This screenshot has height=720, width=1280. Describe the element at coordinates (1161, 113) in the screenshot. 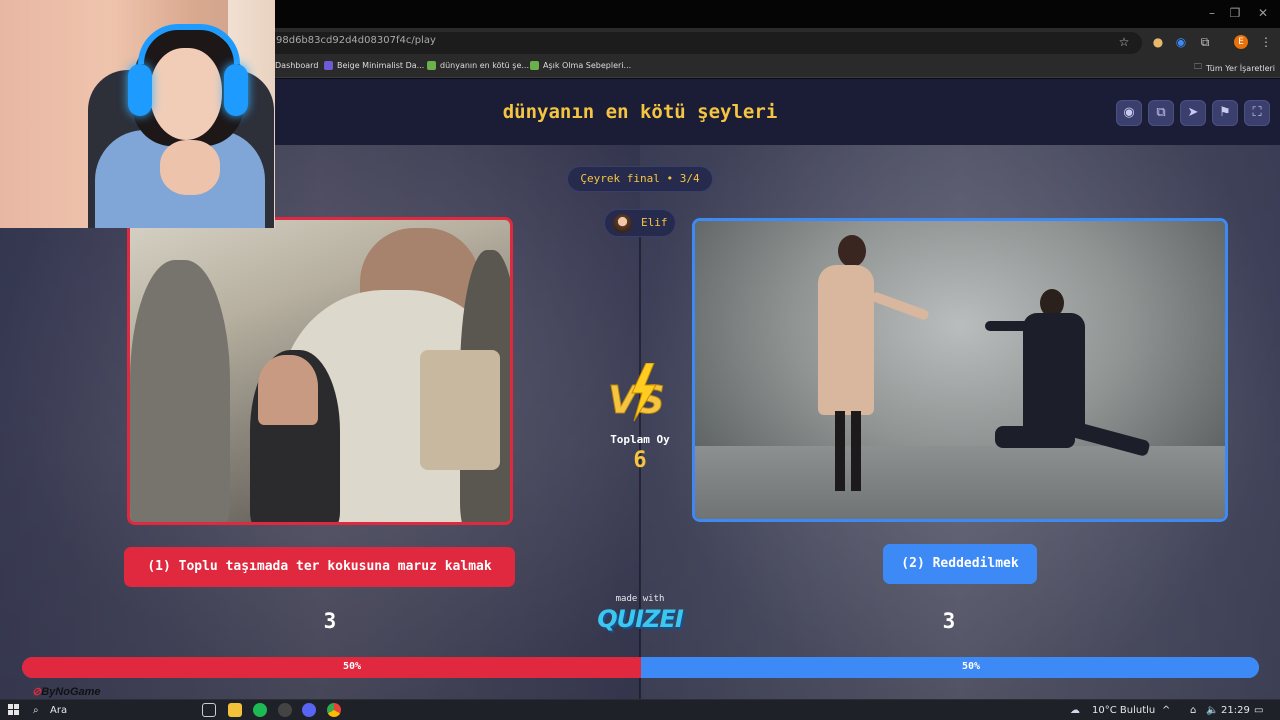

I see `copy-icon: ⧉` at that location.